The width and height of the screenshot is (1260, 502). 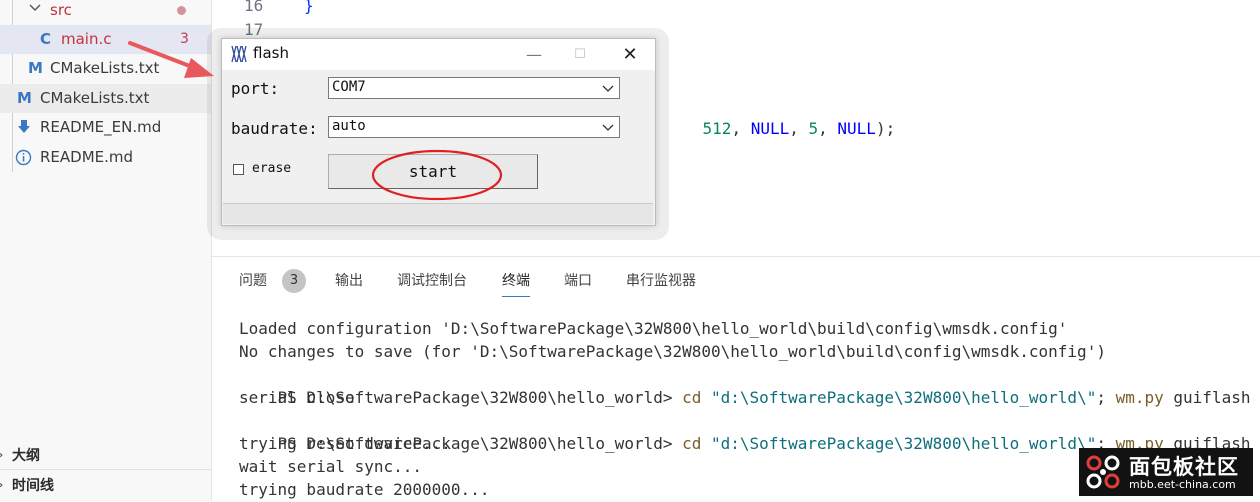 What do you see at coordinates (474, 127) in the screenshot?
I see `baudrate-select: auto` at bounding box center [474, 127].